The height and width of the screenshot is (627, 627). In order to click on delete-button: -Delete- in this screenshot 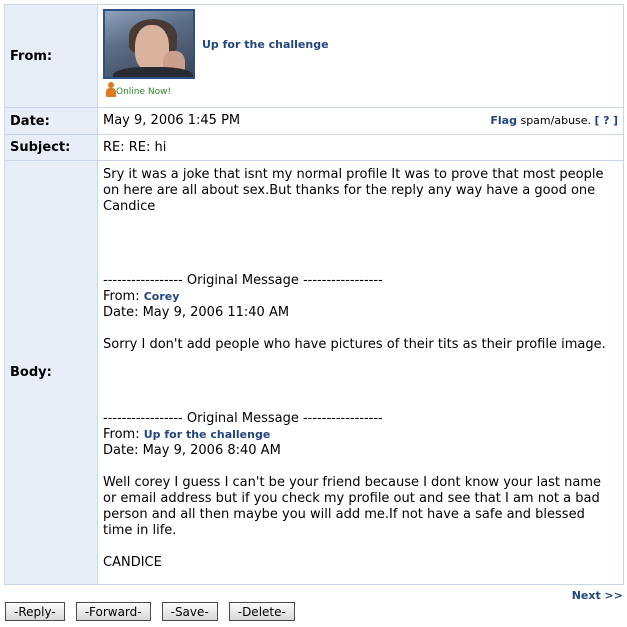, I will do `click(261, 611)`.